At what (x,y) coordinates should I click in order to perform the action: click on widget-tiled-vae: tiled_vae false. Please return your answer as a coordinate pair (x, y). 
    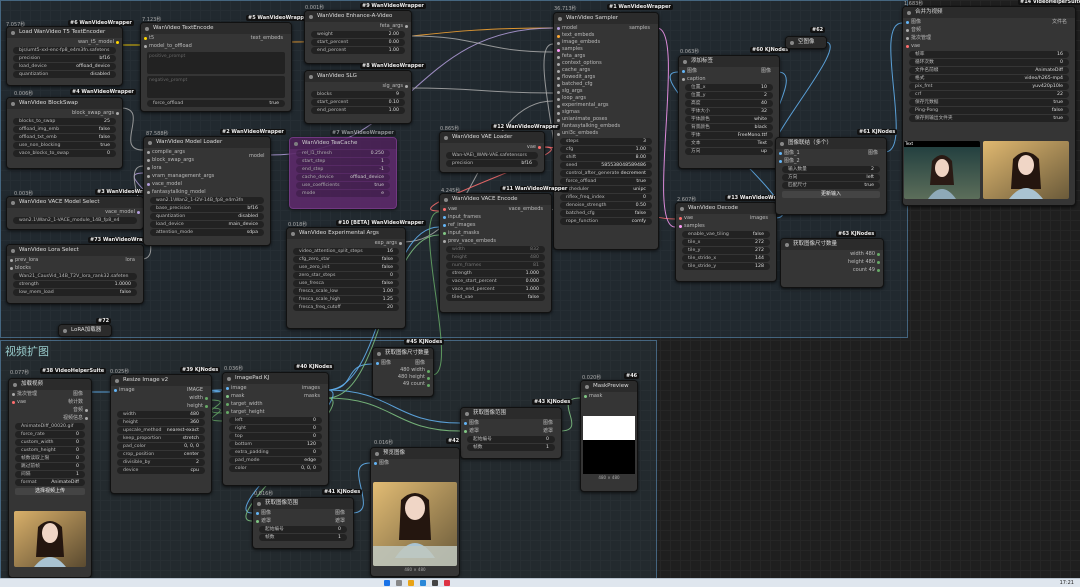
    Looking at the image, I should click on (495, 297).